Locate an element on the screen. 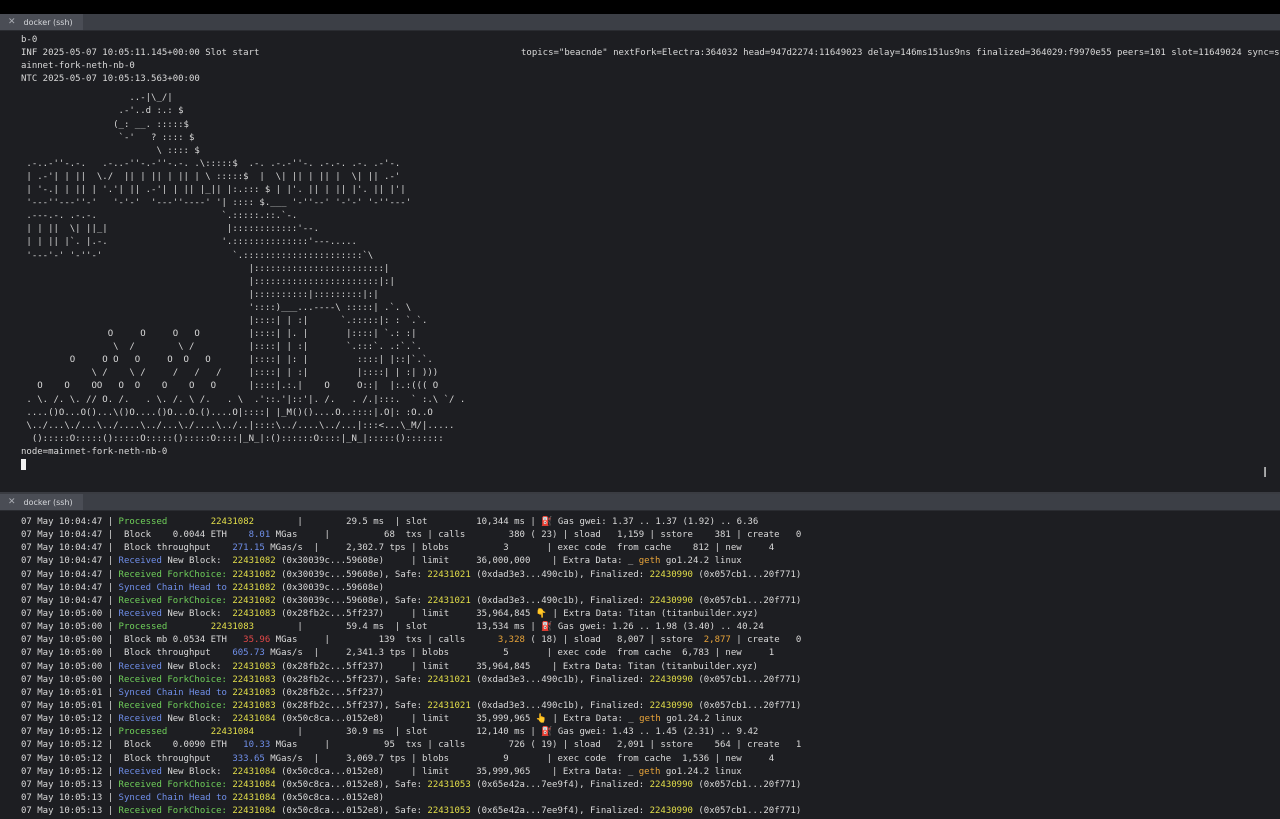 The image size is (1280, 819). log-segment: | 29.5 ms | slot 10,344 ms | is located at coordinates (398, 522).